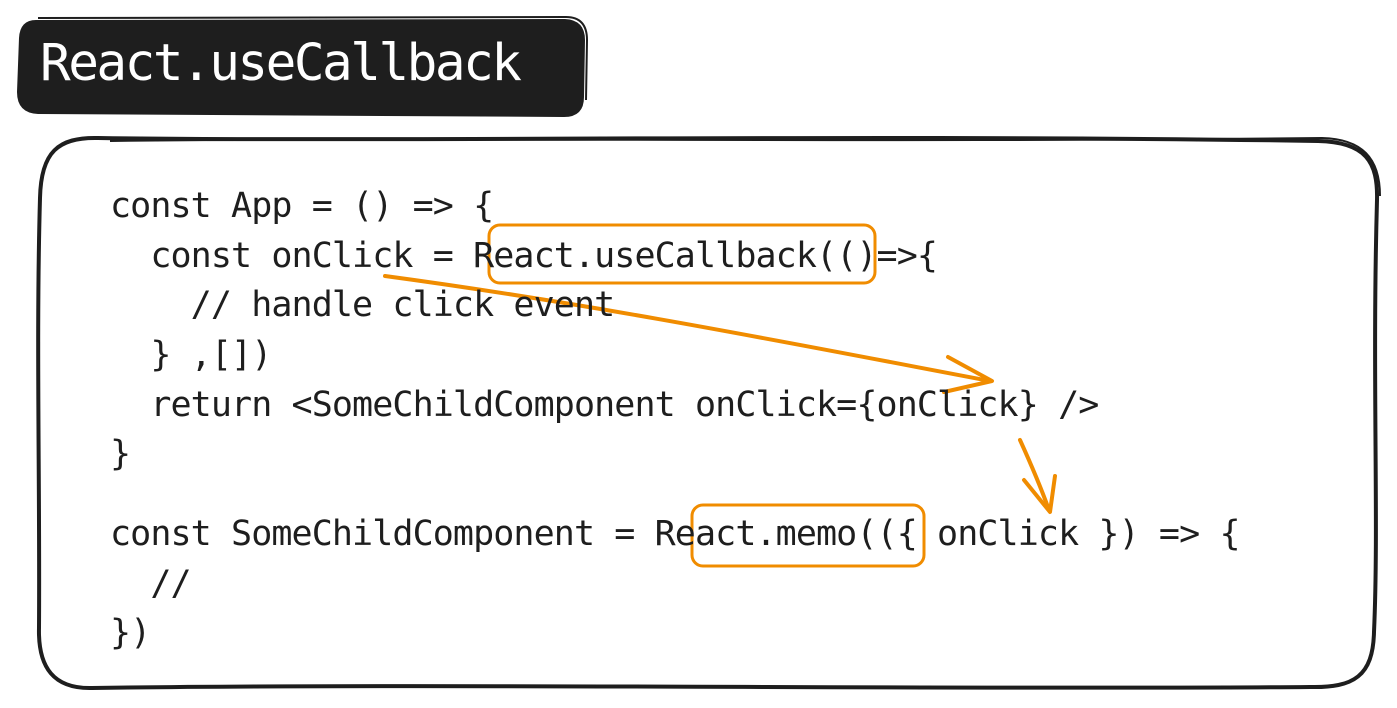  I want to click on code-line-6: }, so click(120, 454).